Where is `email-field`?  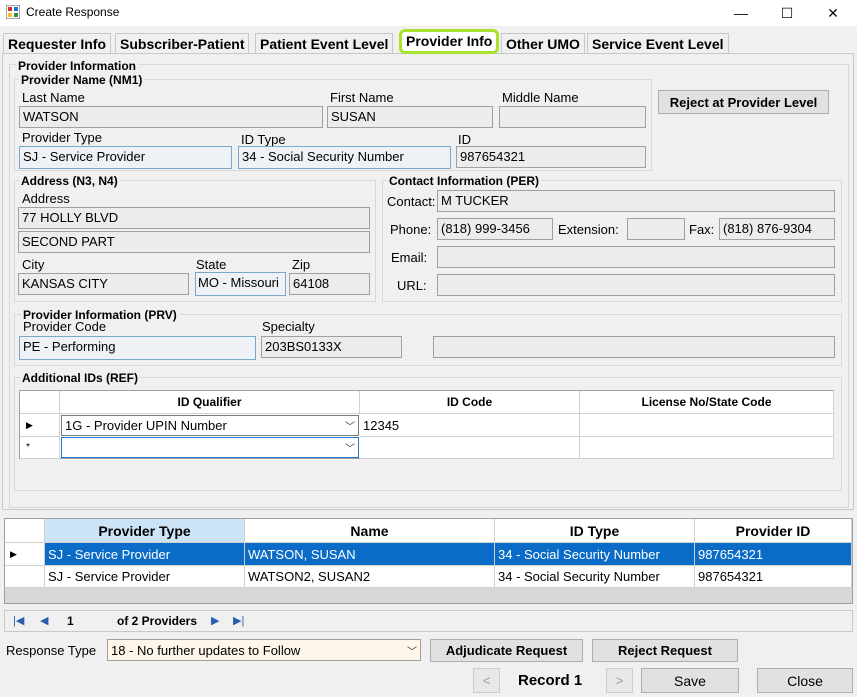
email-field is located at coordinates (636, 257).